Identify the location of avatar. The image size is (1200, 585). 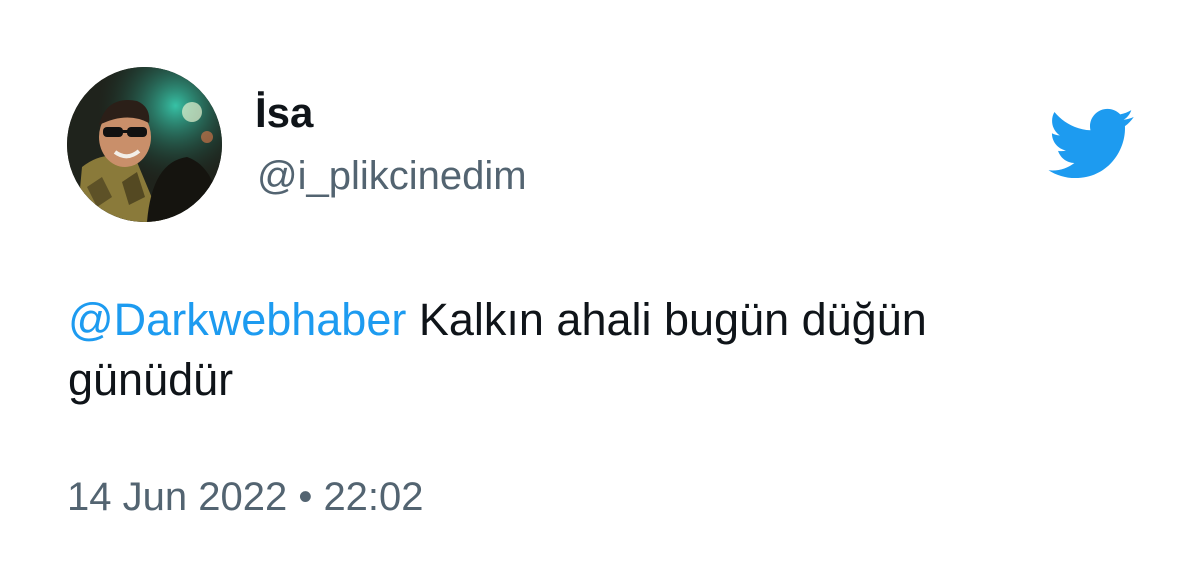
(144, 144).